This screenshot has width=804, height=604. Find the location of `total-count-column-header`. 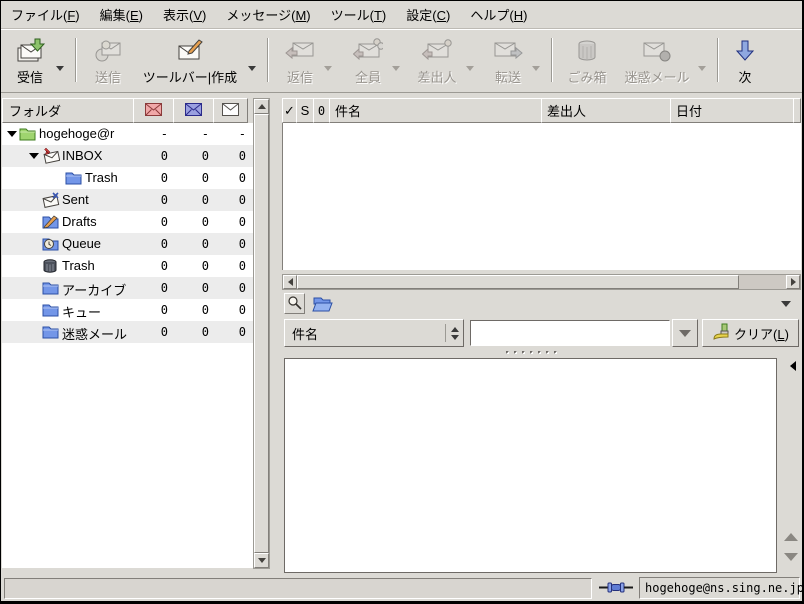

total-count-column-header is located at coordinates (230, 110).